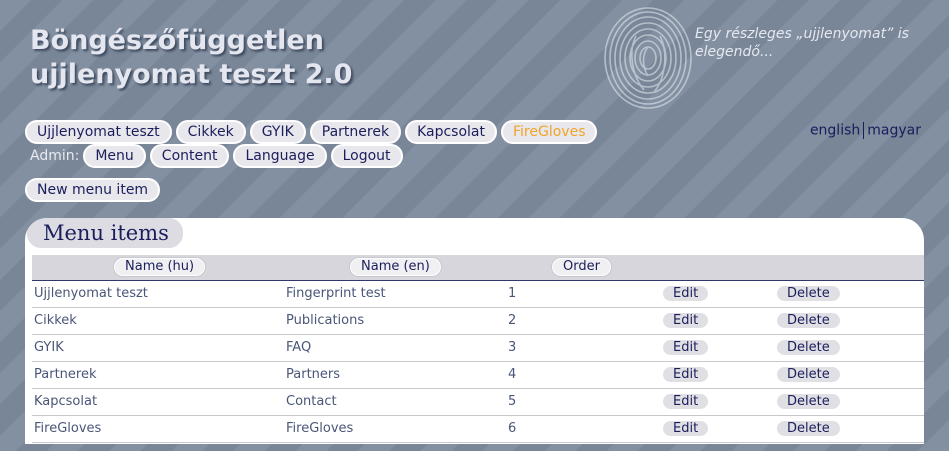  I want to click on table-row: GYIK FAQ 3 Edit Delete, so click(478, 348).